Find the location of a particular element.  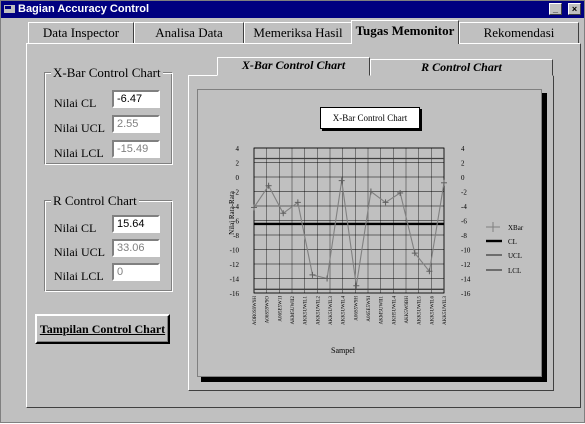

minimize-icon: _ is located at coordinates (555, 9).